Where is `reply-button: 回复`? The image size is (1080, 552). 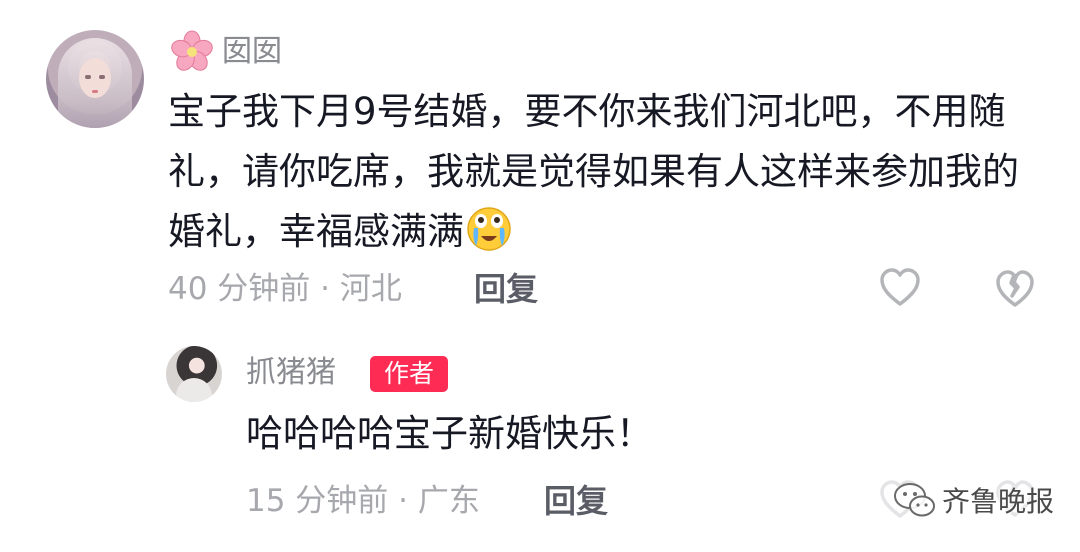 reply-button: 回复 is located at coordinates (506, 289).